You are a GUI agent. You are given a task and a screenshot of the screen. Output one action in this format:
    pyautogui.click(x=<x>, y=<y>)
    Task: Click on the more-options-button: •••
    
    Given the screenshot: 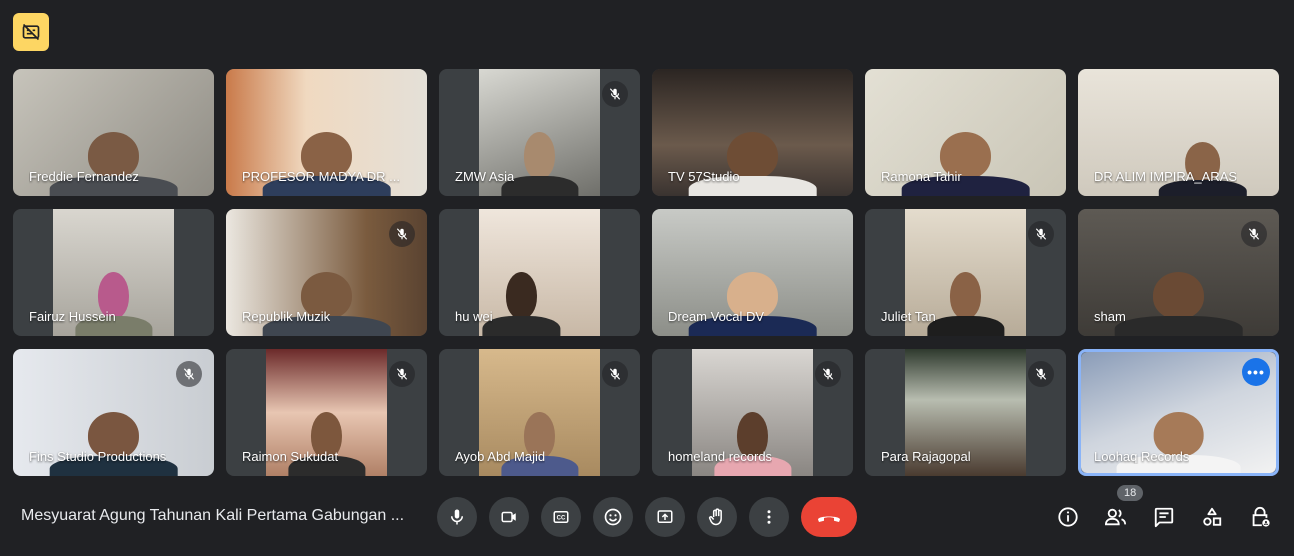 What is the action you would take?
    pyautogui.click(x=1256, y=372)
    